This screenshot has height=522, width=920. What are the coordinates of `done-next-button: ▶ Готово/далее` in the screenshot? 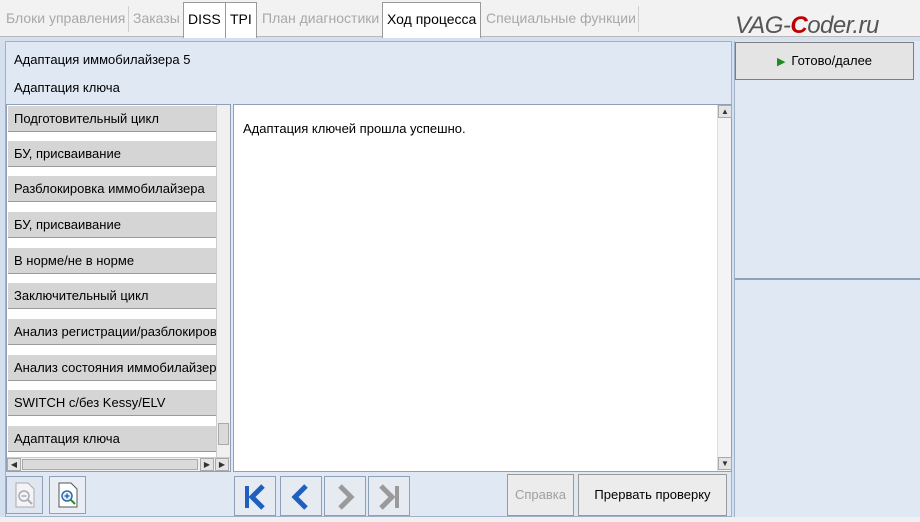 It's located at (824, 61).